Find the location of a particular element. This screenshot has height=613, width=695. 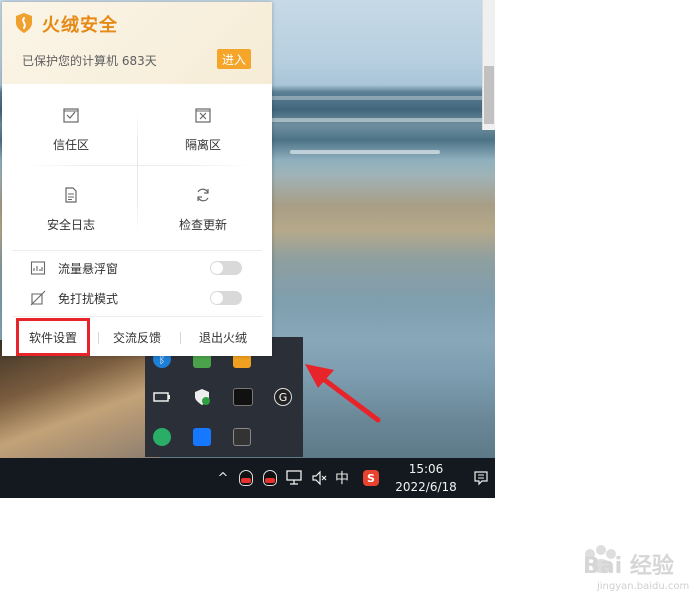

clock-time: 15:06 is located at coordinates (426, 469).